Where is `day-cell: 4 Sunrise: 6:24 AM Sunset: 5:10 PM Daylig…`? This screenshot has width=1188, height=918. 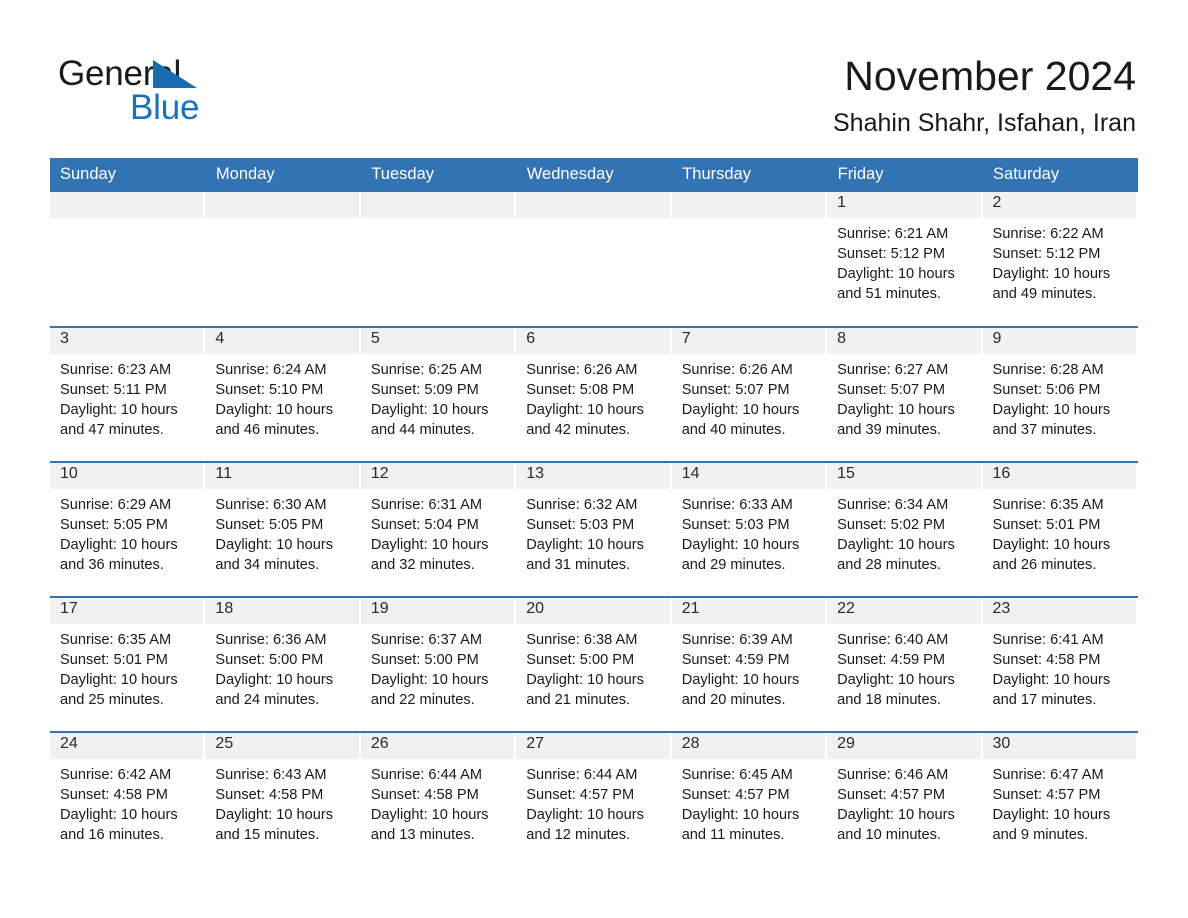 day-cell: 4 Sunrise: 6:24 AM Sunset: 5:10 PM Daylig… is located at coordinates (283, 394).